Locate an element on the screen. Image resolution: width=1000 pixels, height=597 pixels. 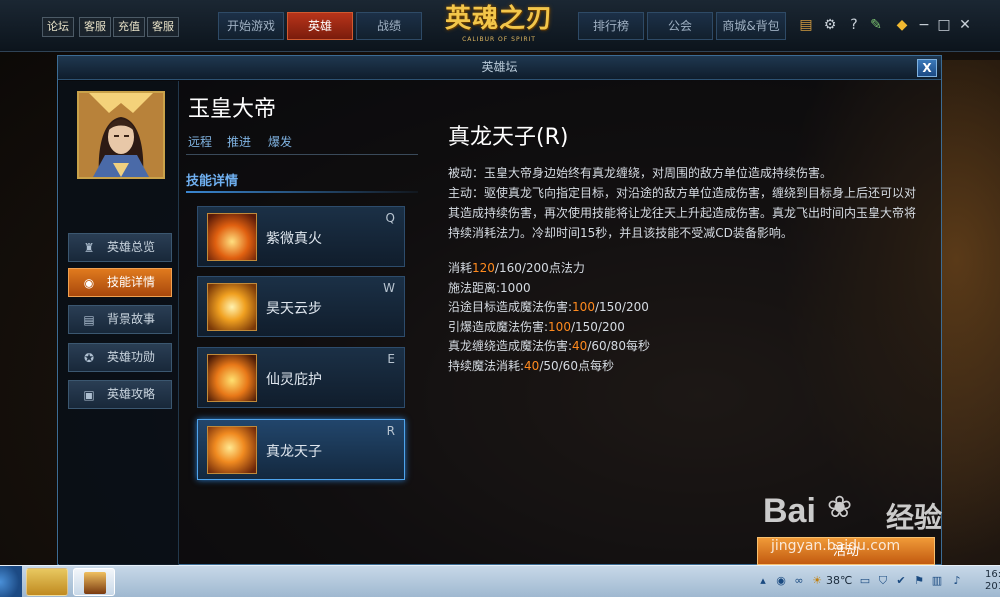
stat-mana-drain: 持续魔法消耗:40/50/60点每秒 is located at coordinates (531, 365).